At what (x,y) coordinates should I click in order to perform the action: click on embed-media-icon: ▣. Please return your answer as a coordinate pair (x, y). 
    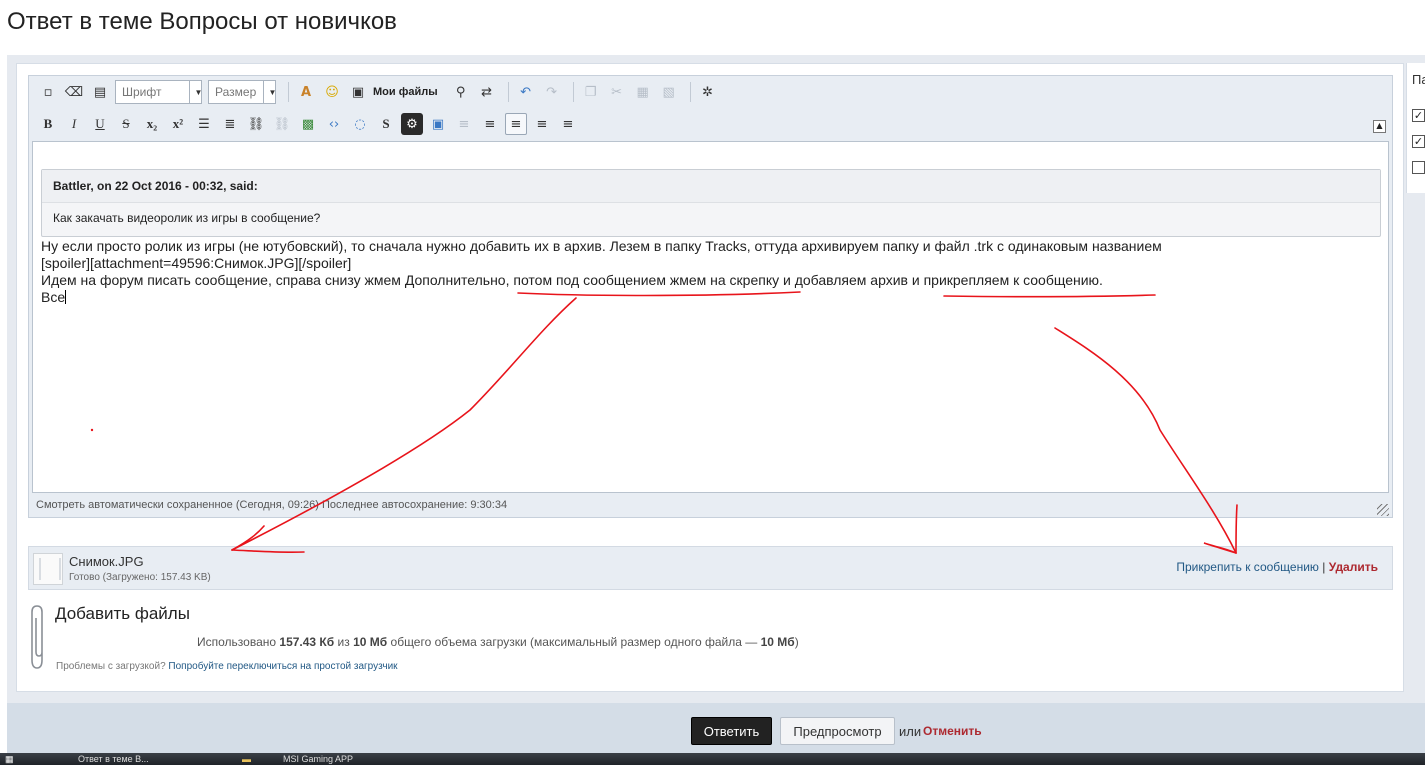
    Looking at the image, I should click on (438, 124).